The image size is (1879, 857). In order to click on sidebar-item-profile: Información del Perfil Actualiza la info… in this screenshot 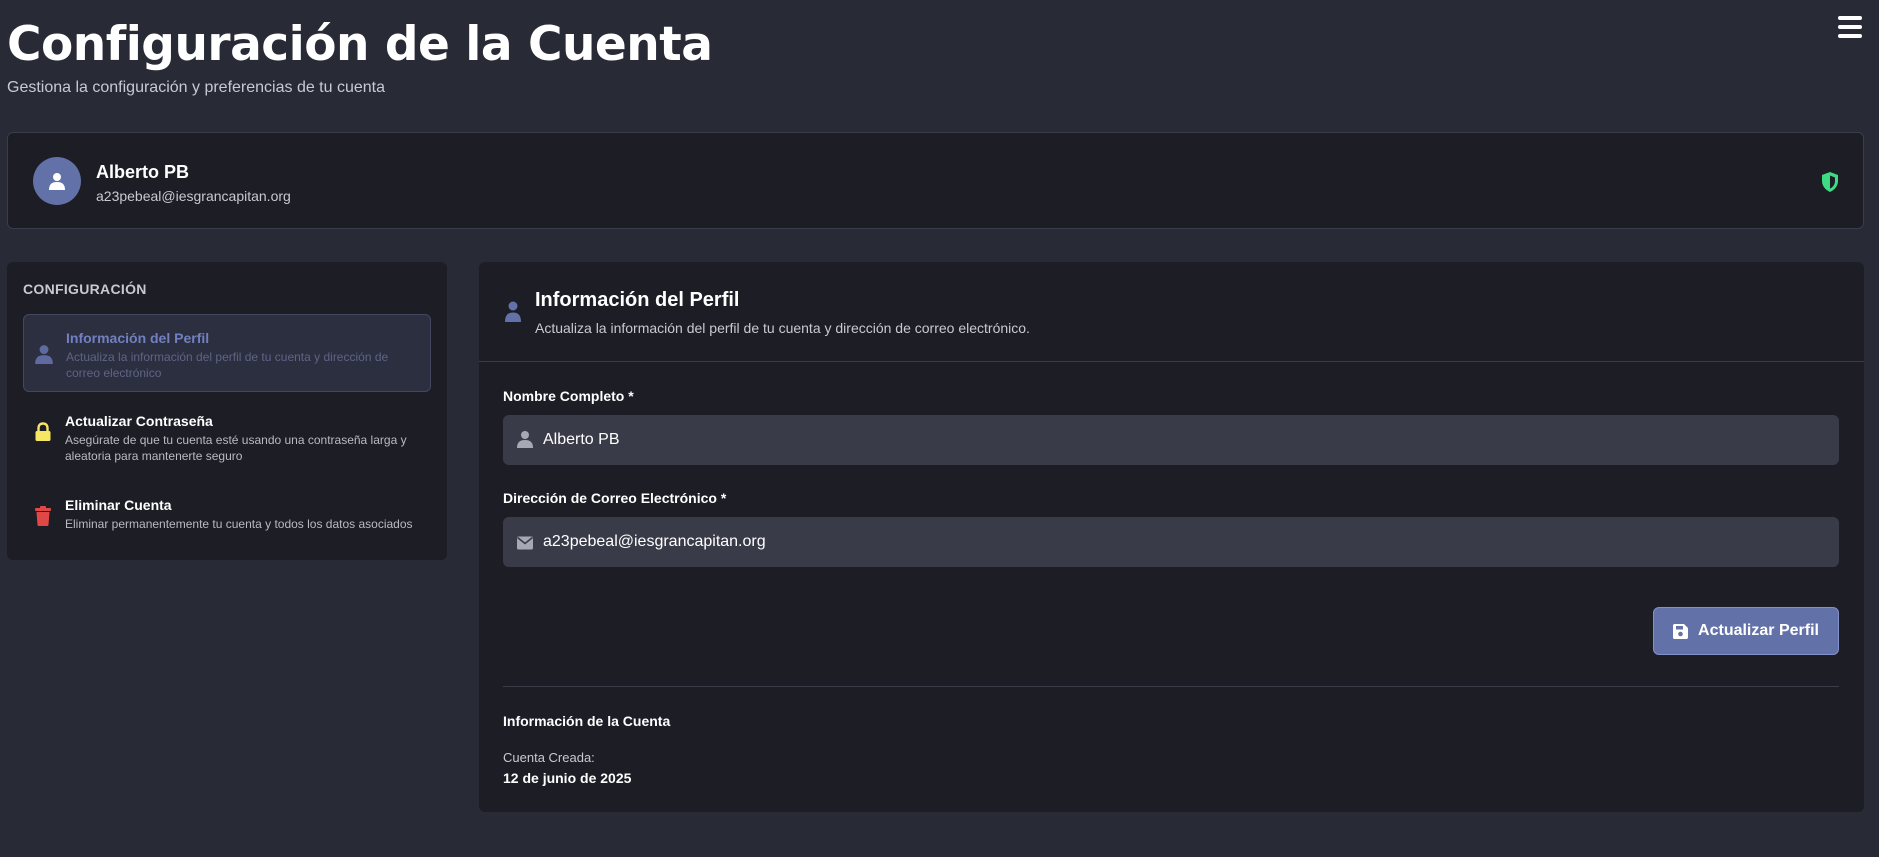, I will do `click(227, 353)`.